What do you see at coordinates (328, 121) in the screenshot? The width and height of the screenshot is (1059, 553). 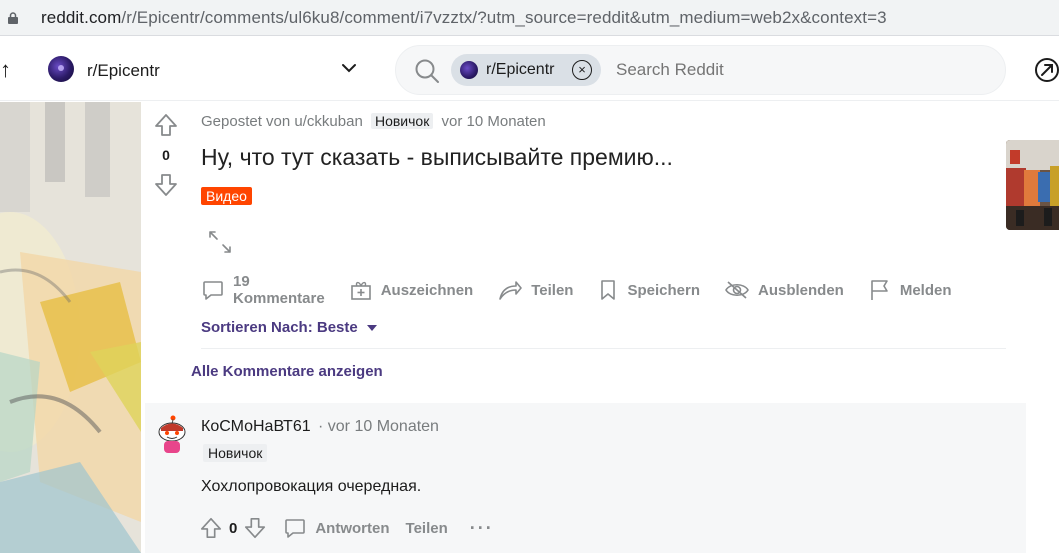 I see `post-author: u/ckkuban` at bounding box center [328, 121].